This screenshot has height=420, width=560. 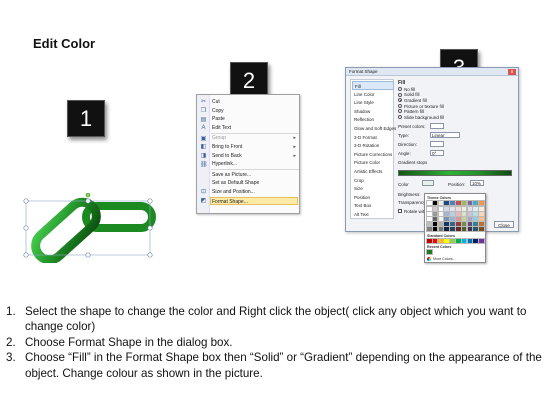 What do you see at coordinates (455, 173) in the screenshot?
I see `gradient-stops-bar` at bounding box center [455, 173].